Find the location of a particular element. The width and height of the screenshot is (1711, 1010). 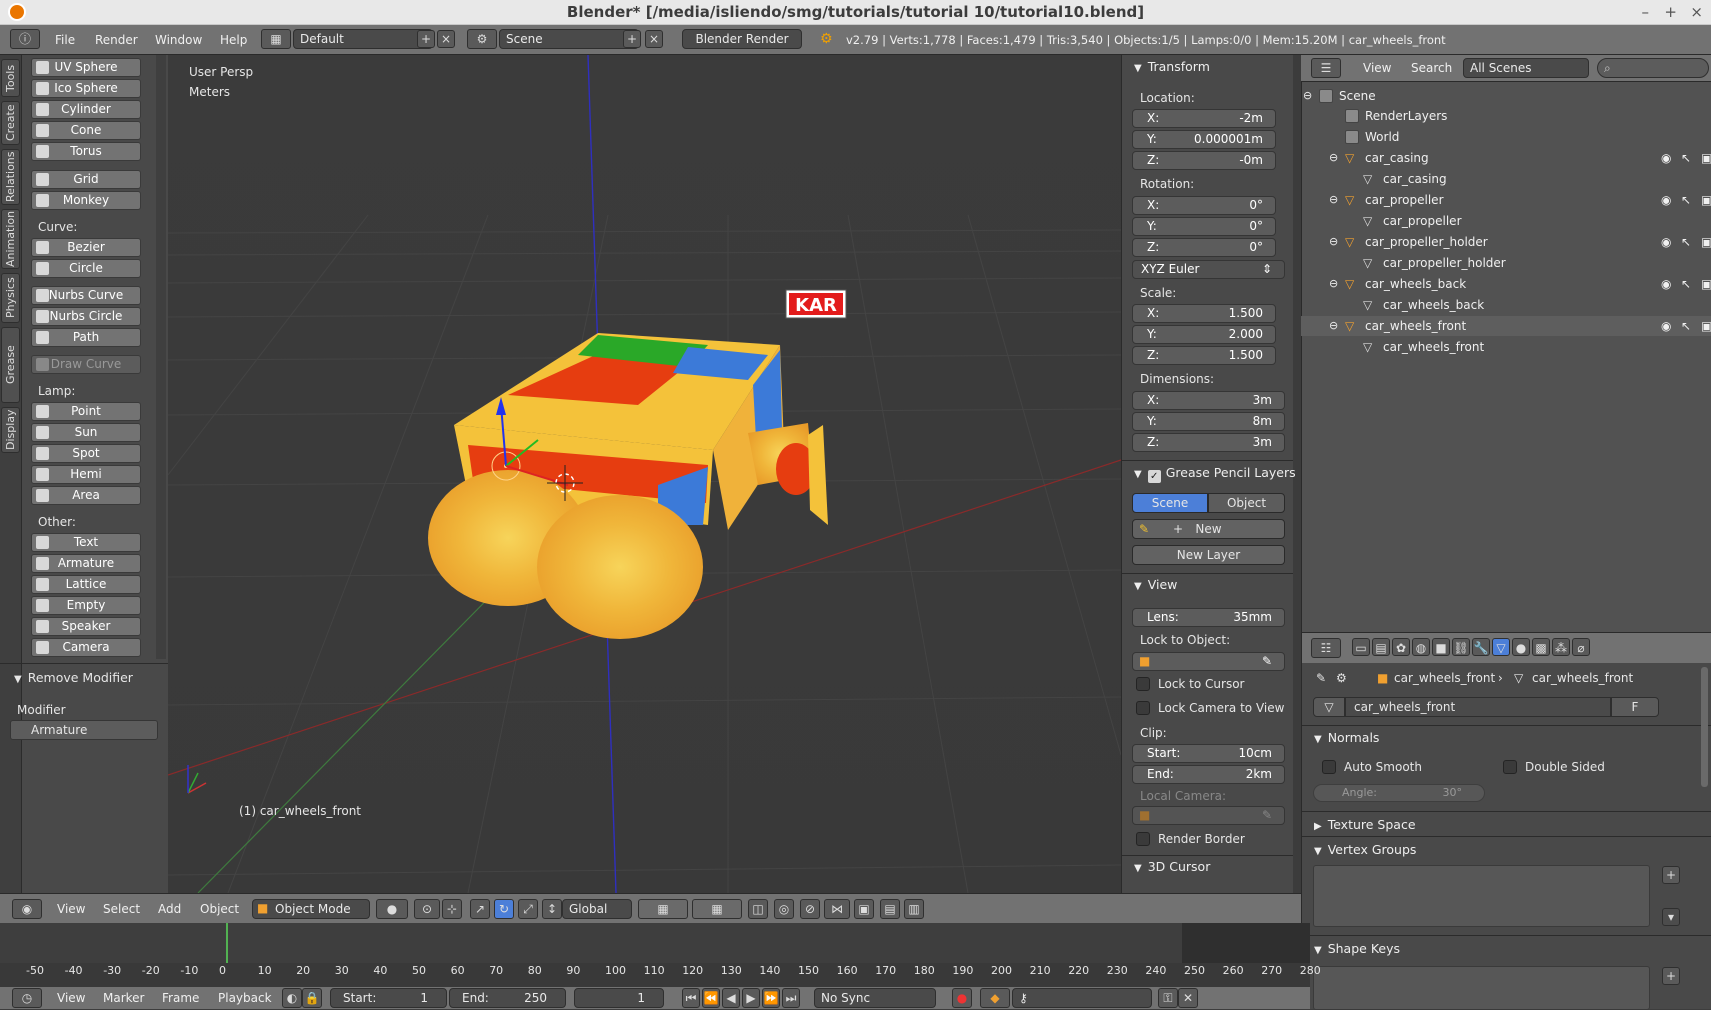

editor-type-properties-icon: ☷ is located at coordinates (1326, 648).